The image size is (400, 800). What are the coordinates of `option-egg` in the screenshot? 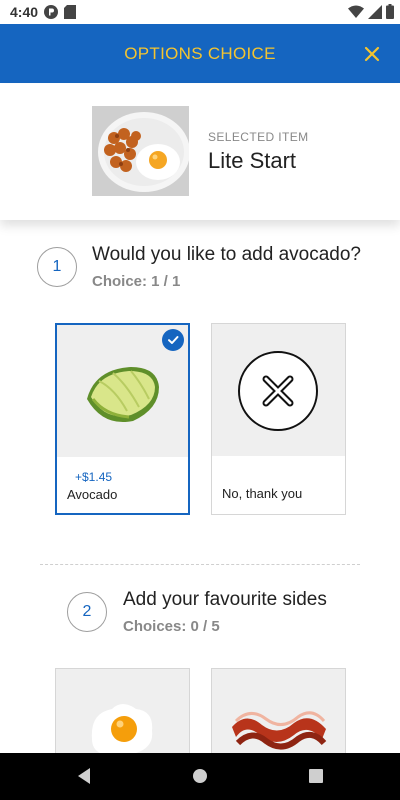 It's located at (122, 713).